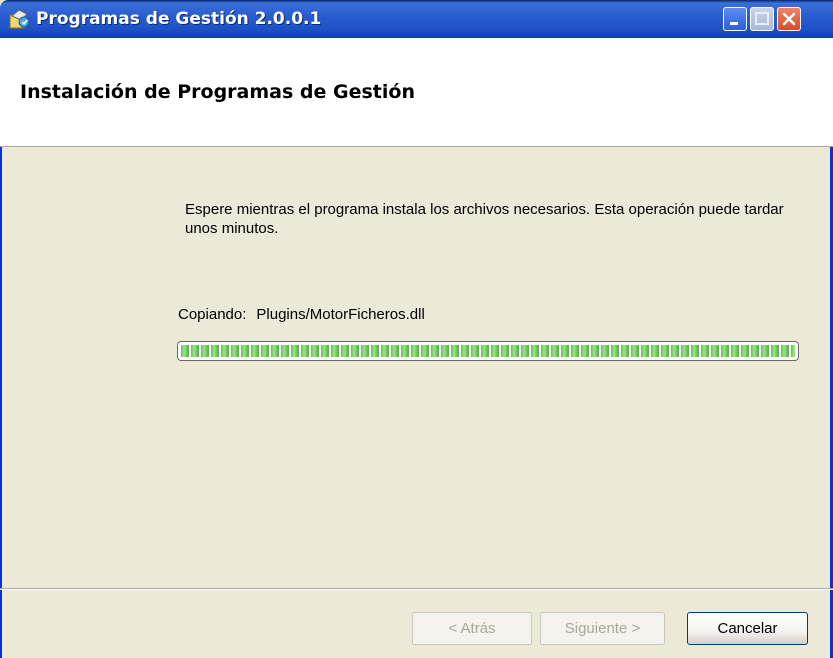 This screenshot has height=658, width=833. What do you see at coordinates (217, 92) in the screenshot?
I see `page-title: Instalación de Programas de Gestión` at bounding box center [217, 92].